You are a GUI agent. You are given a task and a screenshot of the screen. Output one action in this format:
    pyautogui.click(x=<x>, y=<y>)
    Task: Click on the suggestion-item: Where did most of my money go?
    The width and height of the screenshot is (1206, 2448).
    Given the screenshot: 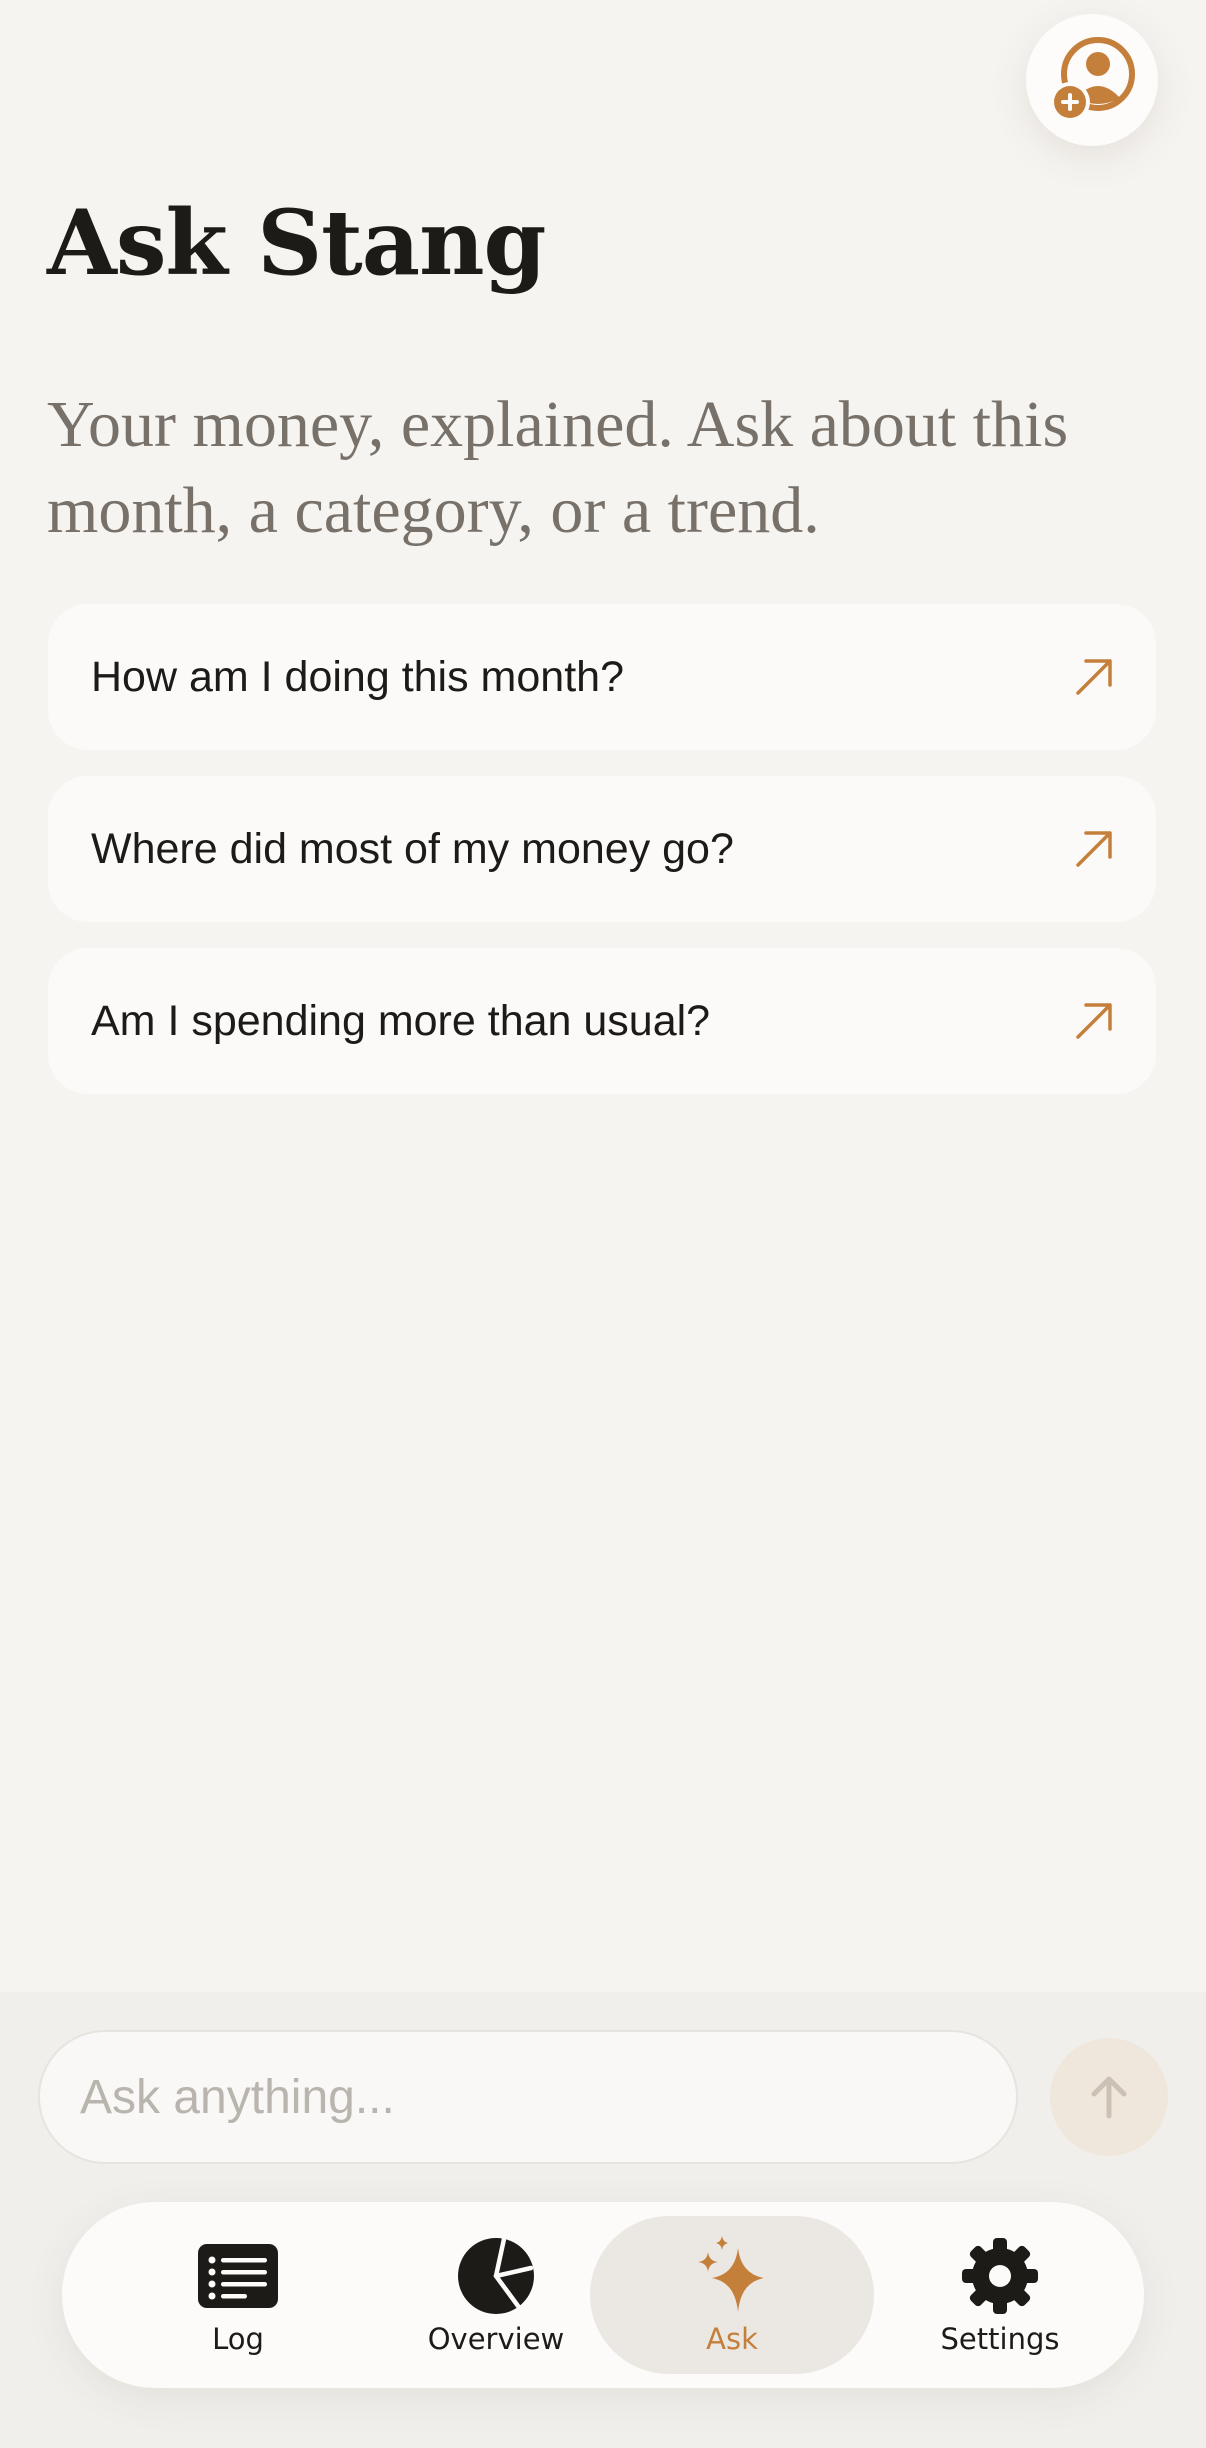 What is the action you would take?
    pyautogui.click(x=602, y=849)
    